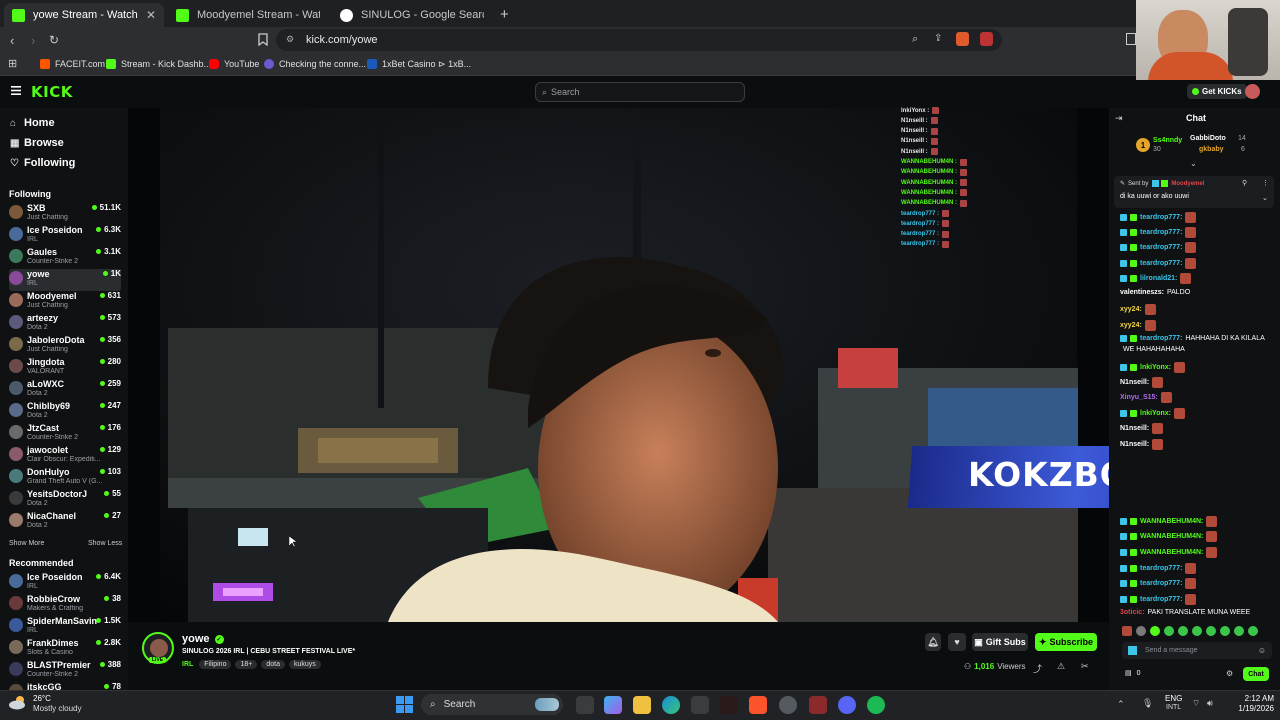 This screenshot has height=720, width=1280. Describe the element at coordinates (1265, 183) in the screenshot. I see `more-options-icon: ⋮` at that location.